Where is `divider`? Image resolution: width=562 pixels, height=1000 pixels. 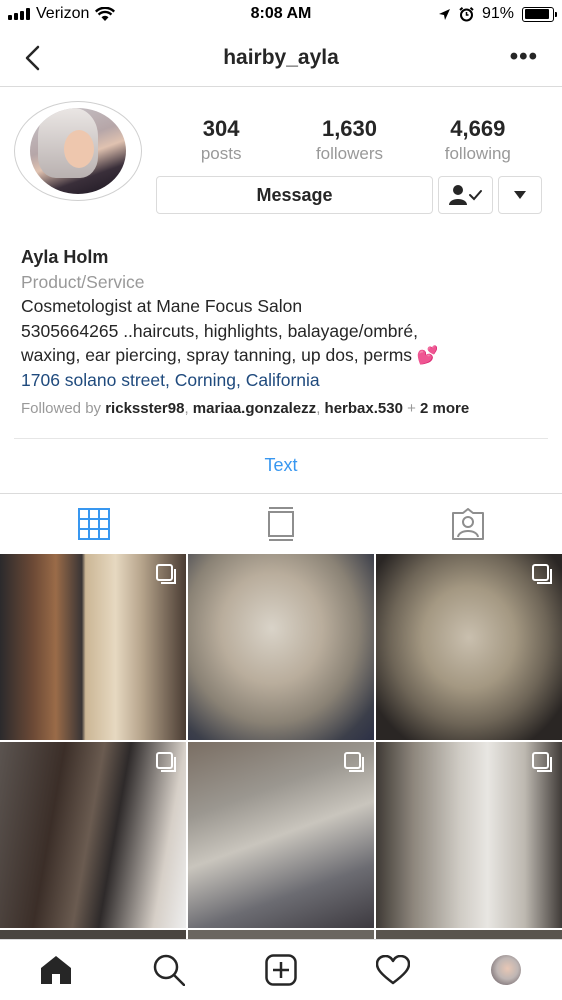
divider is located at coordinates (281, 438).